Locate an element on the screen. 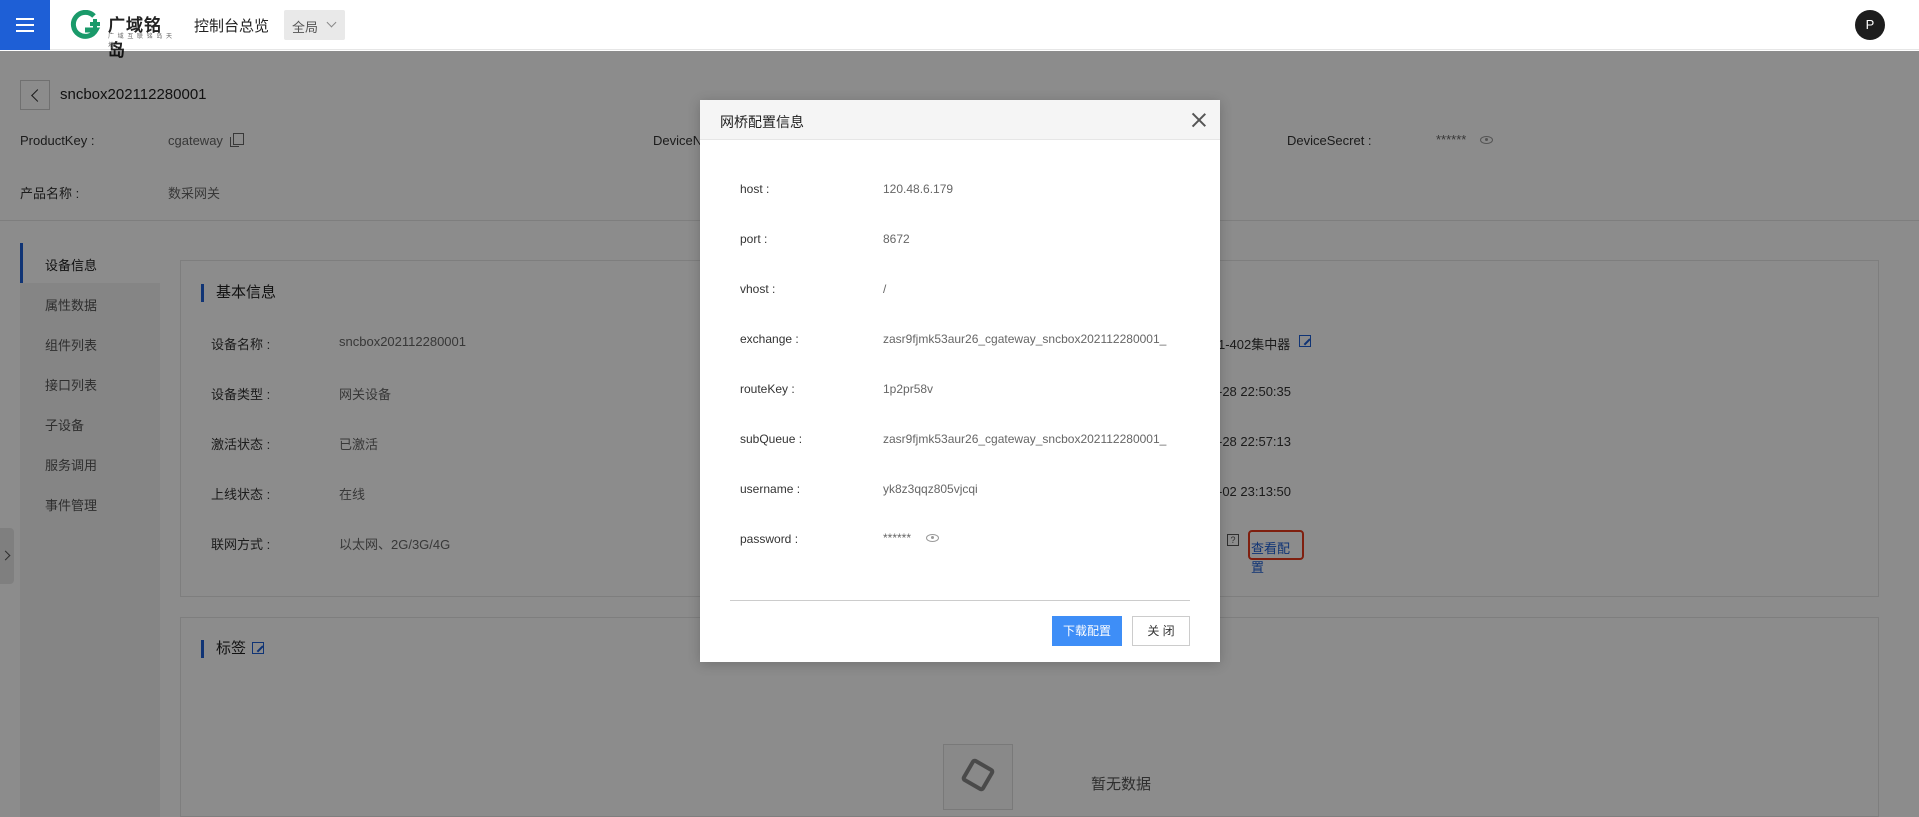 The image size is (1919, 817). nav-console-overview: 控制台总览 is located at coordinates (231, 25).